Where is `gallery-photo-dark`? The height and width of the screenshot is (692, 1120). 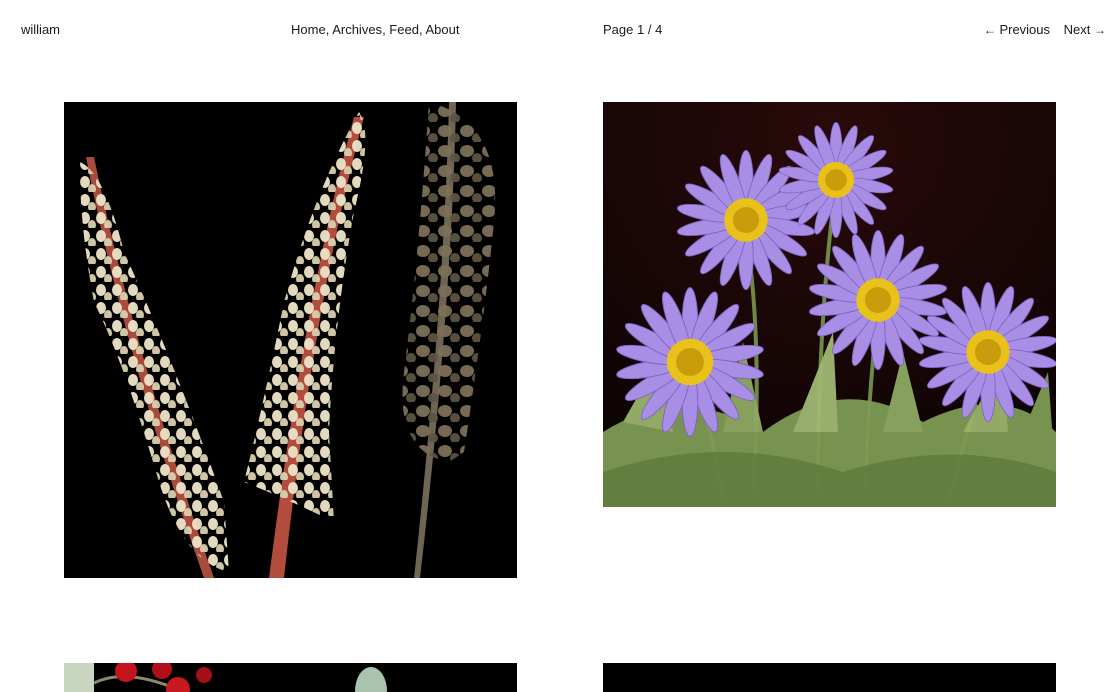 gallery-photo-dark is located at coordinates (829, 677).